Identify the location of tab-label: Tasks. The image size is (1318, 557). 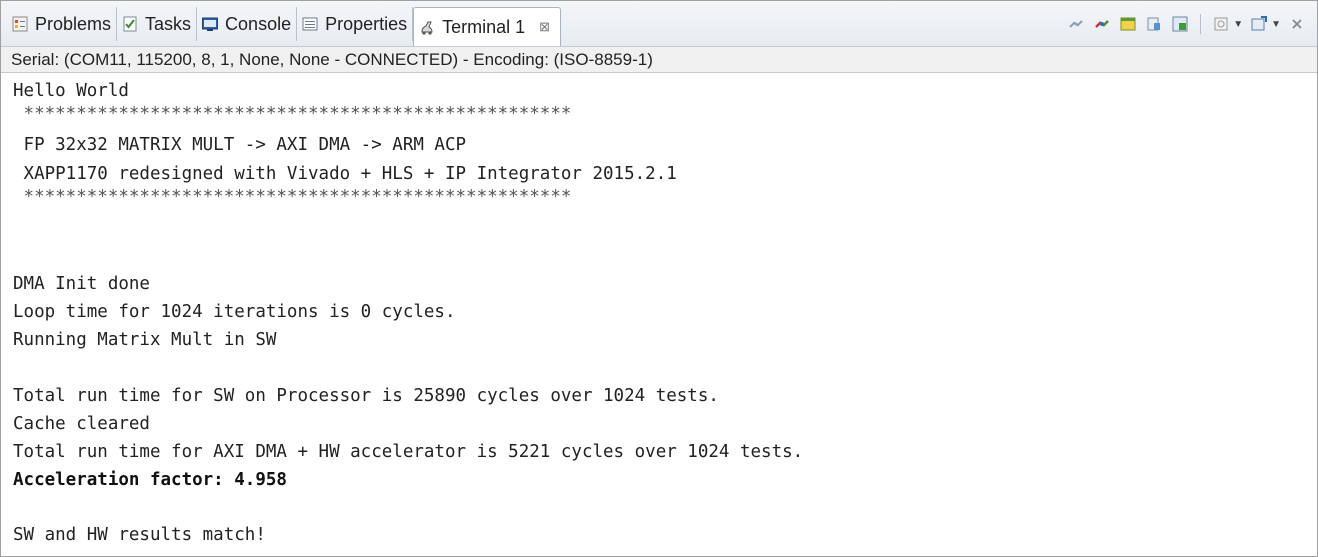
(168, 23).